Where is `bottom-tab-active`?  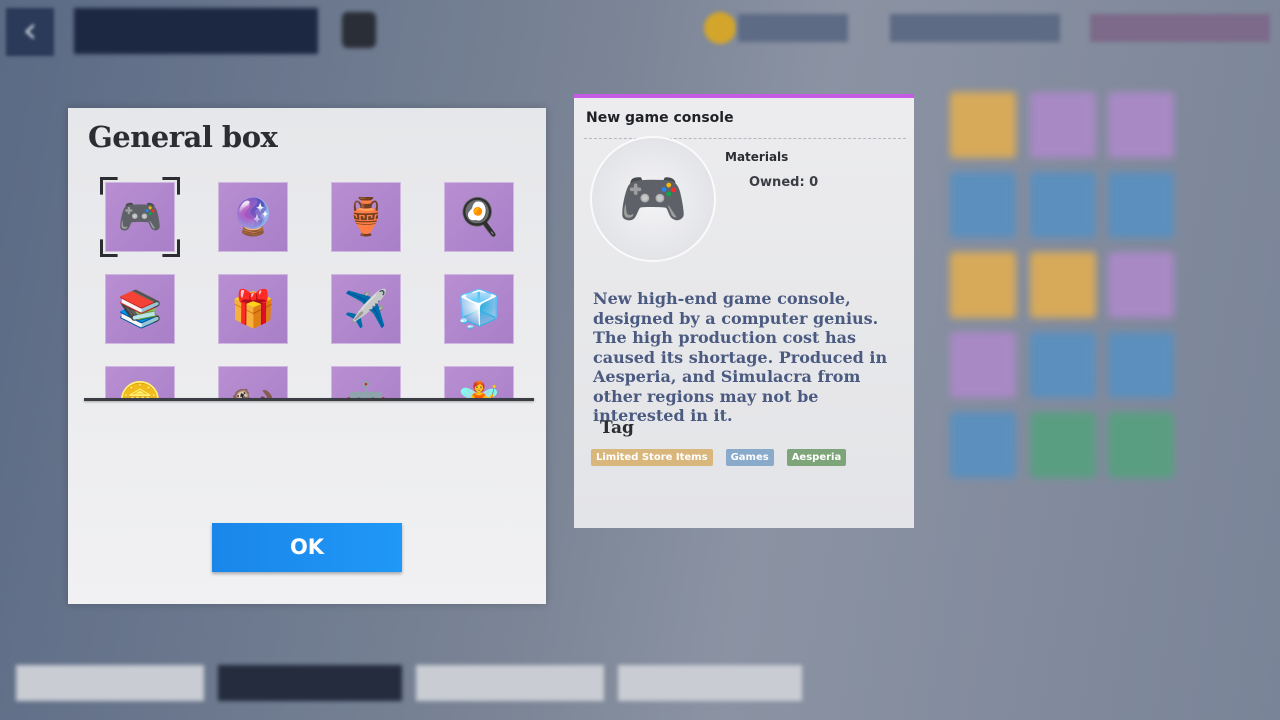
bottom-tab-active is located at coordinates (310, 683).